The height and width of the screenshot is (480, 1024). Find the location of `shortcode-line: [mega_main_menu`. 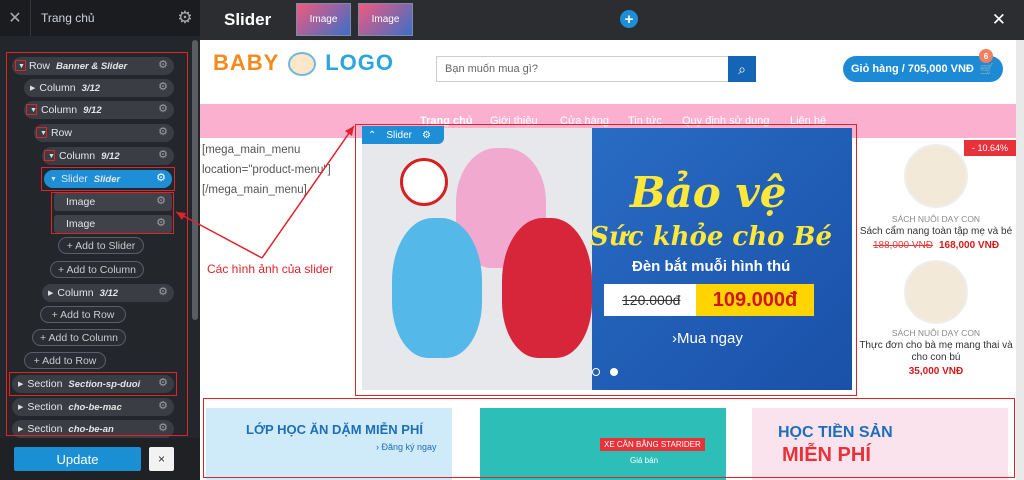

shortcode-line: [mega_main_menu is located at coordinates (251, 150).